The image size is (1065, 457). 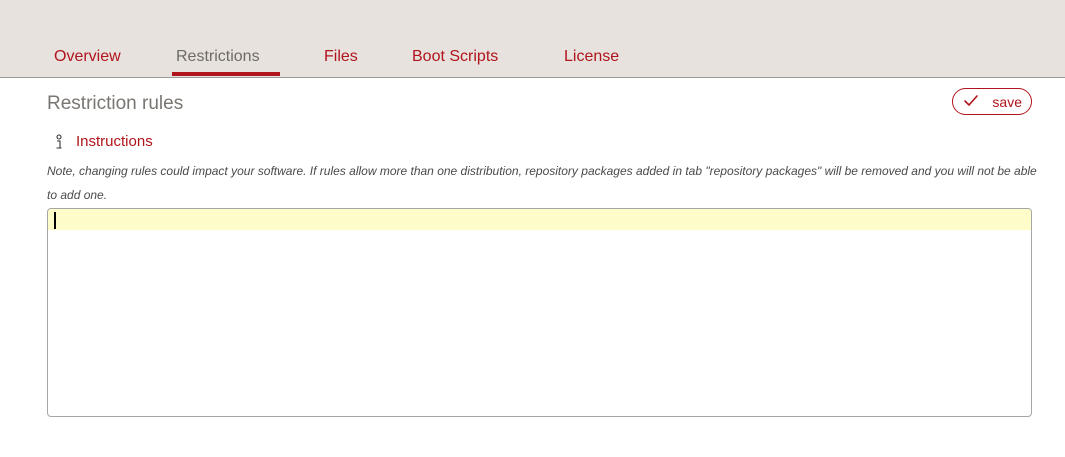 What do you see at coordinates (55, 220) in the screenshot?
I see `text-cursor` at bounding box center [55, 220].